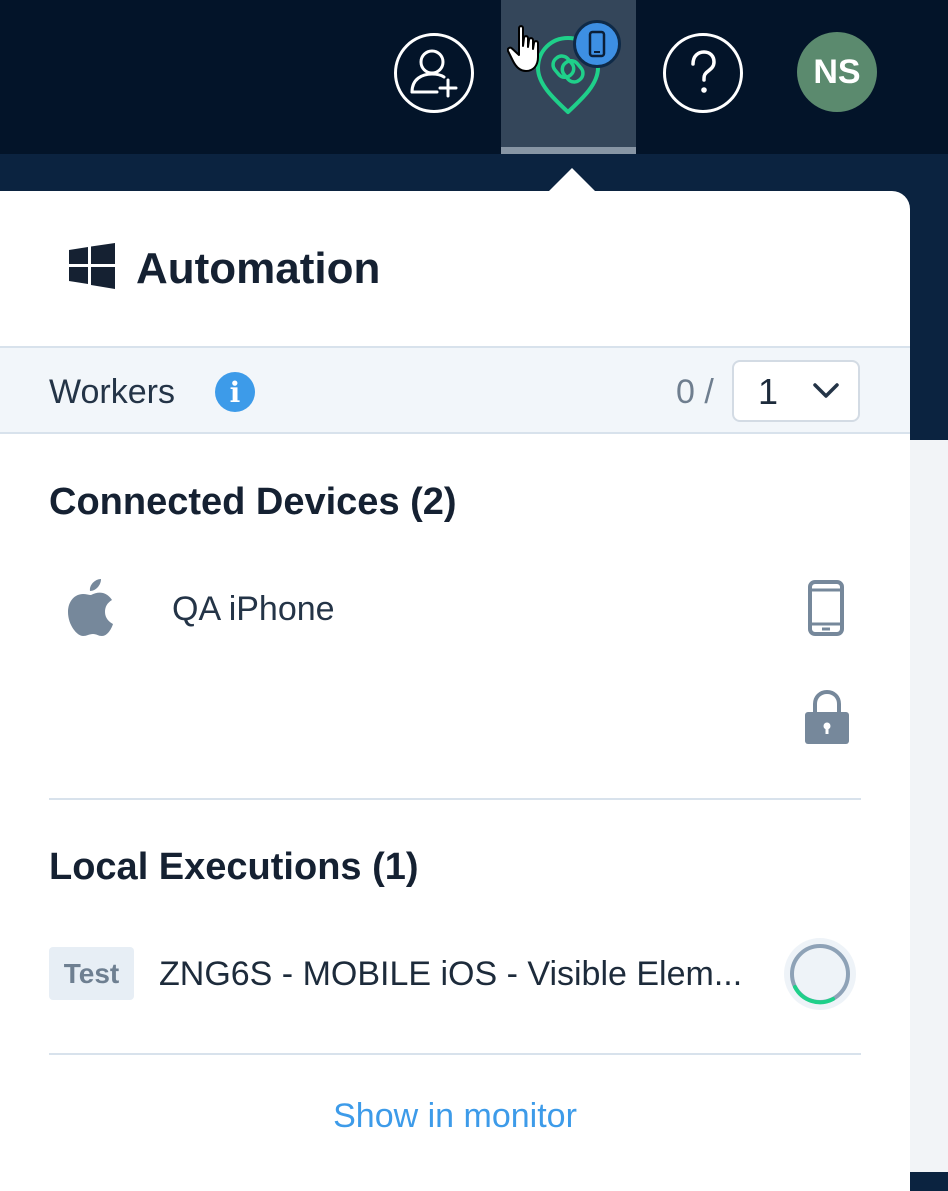 The width and height of the screenshot is (948, 1191). Describe the element at coordinates (929, 806) in the screenshot. I see `background-page-area` at that location.